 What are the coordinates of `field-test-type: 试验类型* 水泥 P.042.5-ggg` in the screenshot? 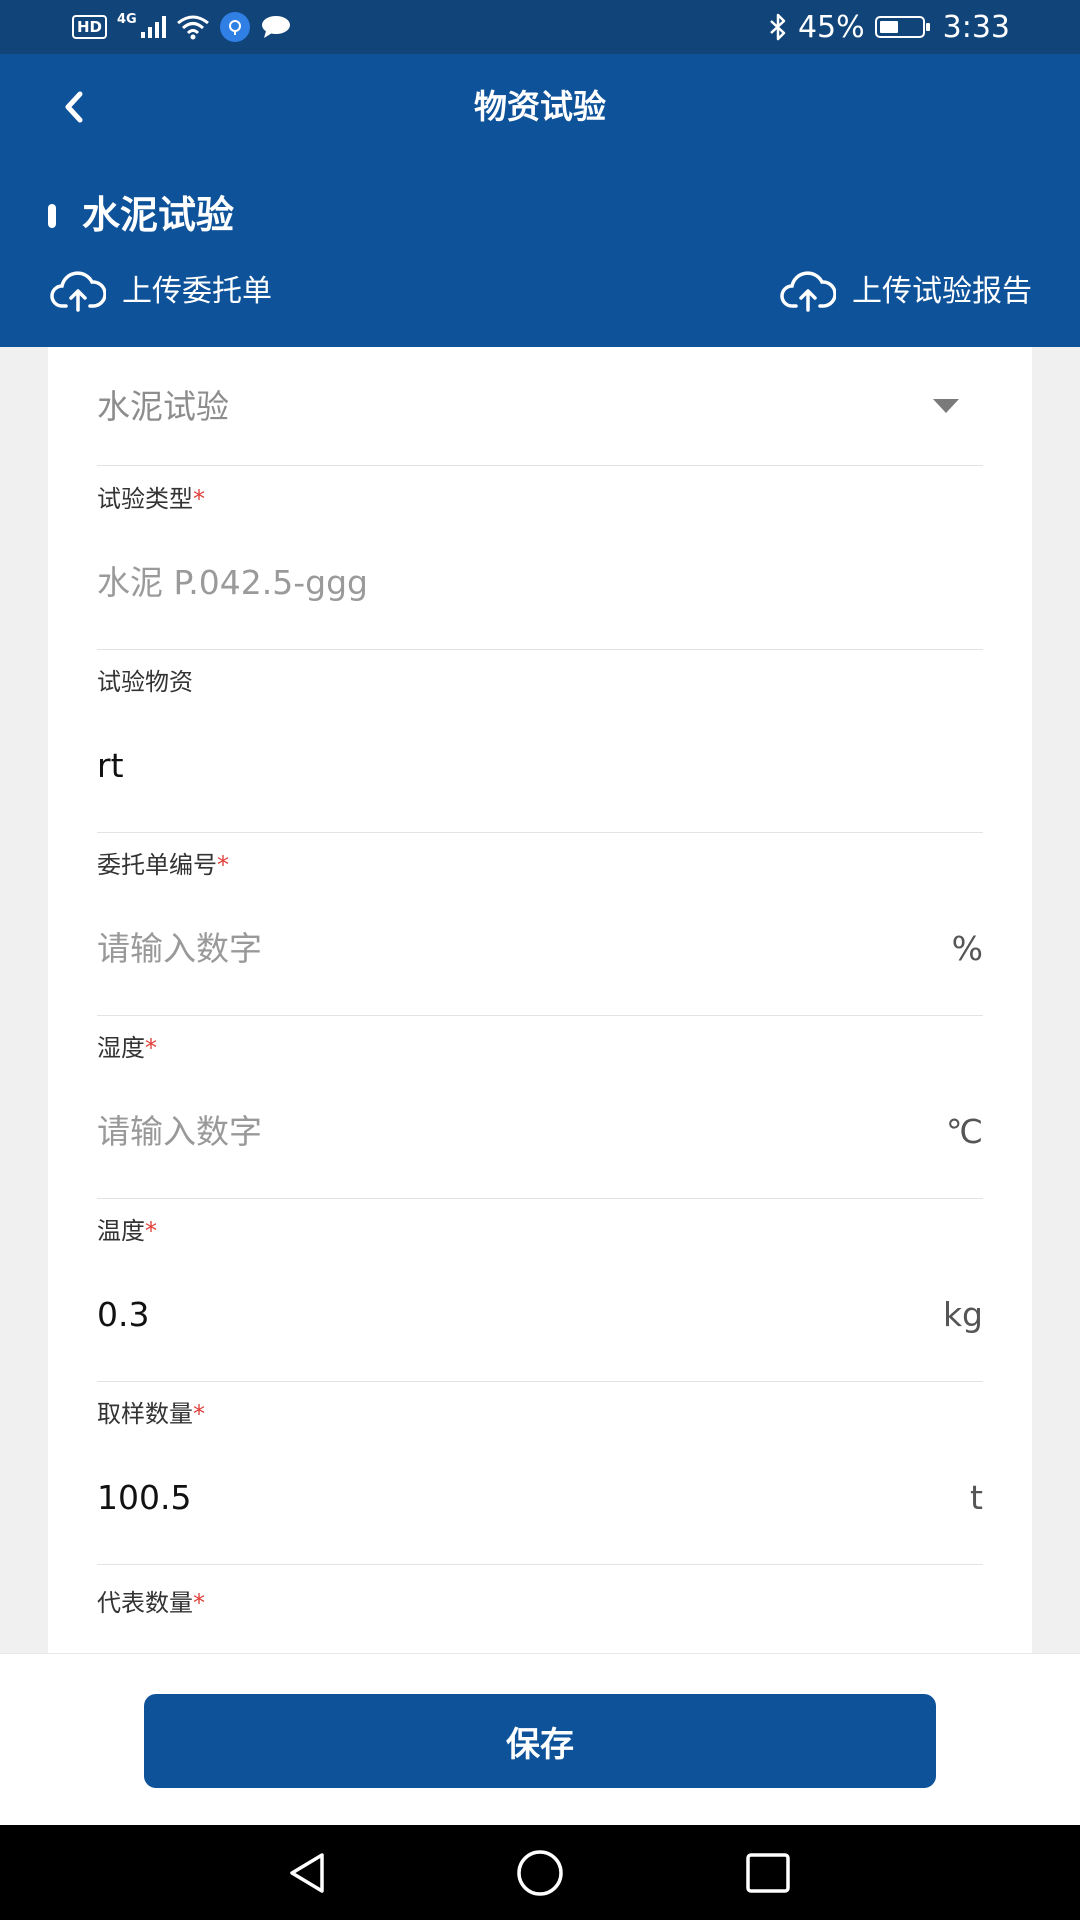 It's located at (540, 558).